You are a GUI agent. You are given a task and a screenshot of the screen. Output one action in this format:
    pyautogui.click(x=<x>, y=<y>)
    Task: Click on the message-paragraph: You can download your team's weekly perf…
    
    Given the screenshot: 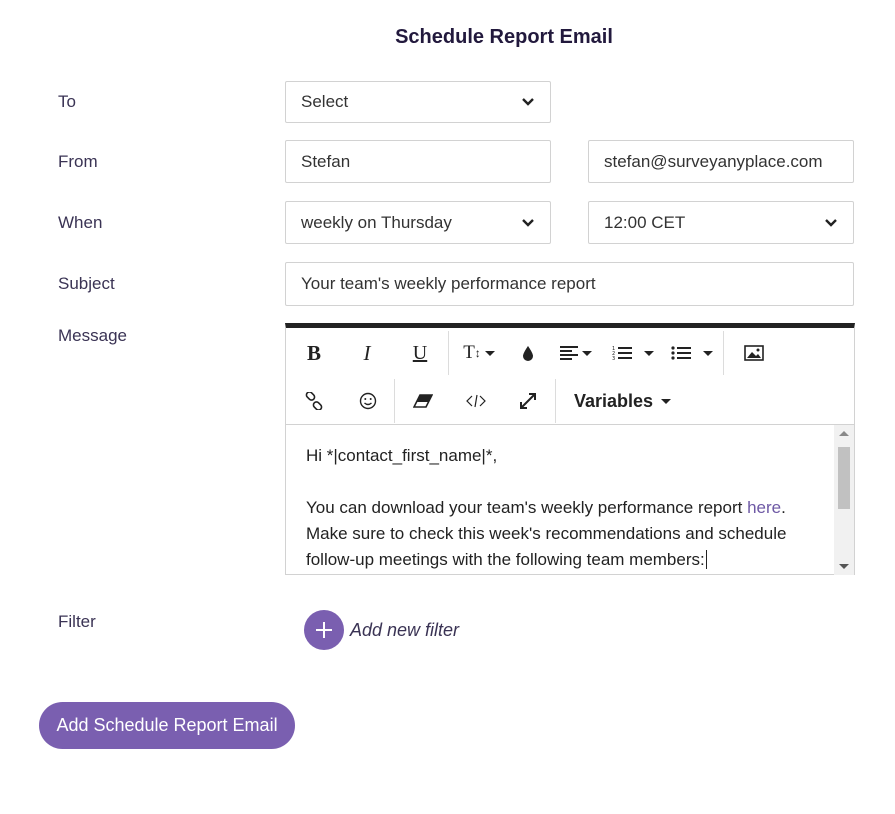 What is the action you would take?
    pyautogui.click(x=560, y=534)
    